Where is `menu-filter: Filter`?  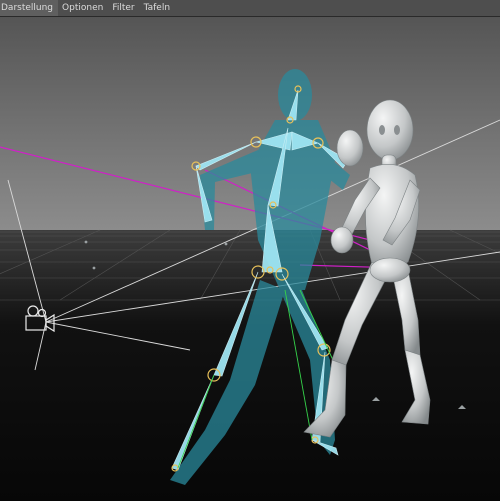
menu-filter: Filter is located at coordinates (123, 8).